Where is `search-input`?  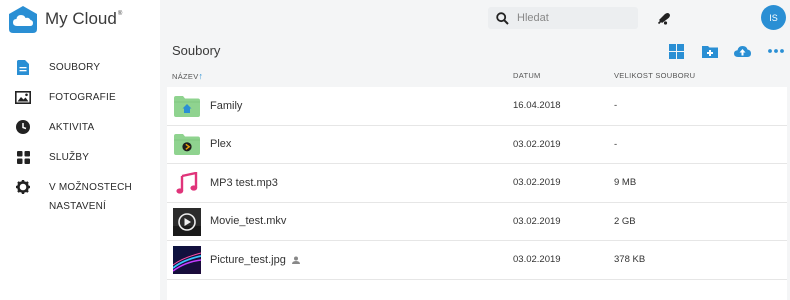 search-input is located at coordinates (572, 18).